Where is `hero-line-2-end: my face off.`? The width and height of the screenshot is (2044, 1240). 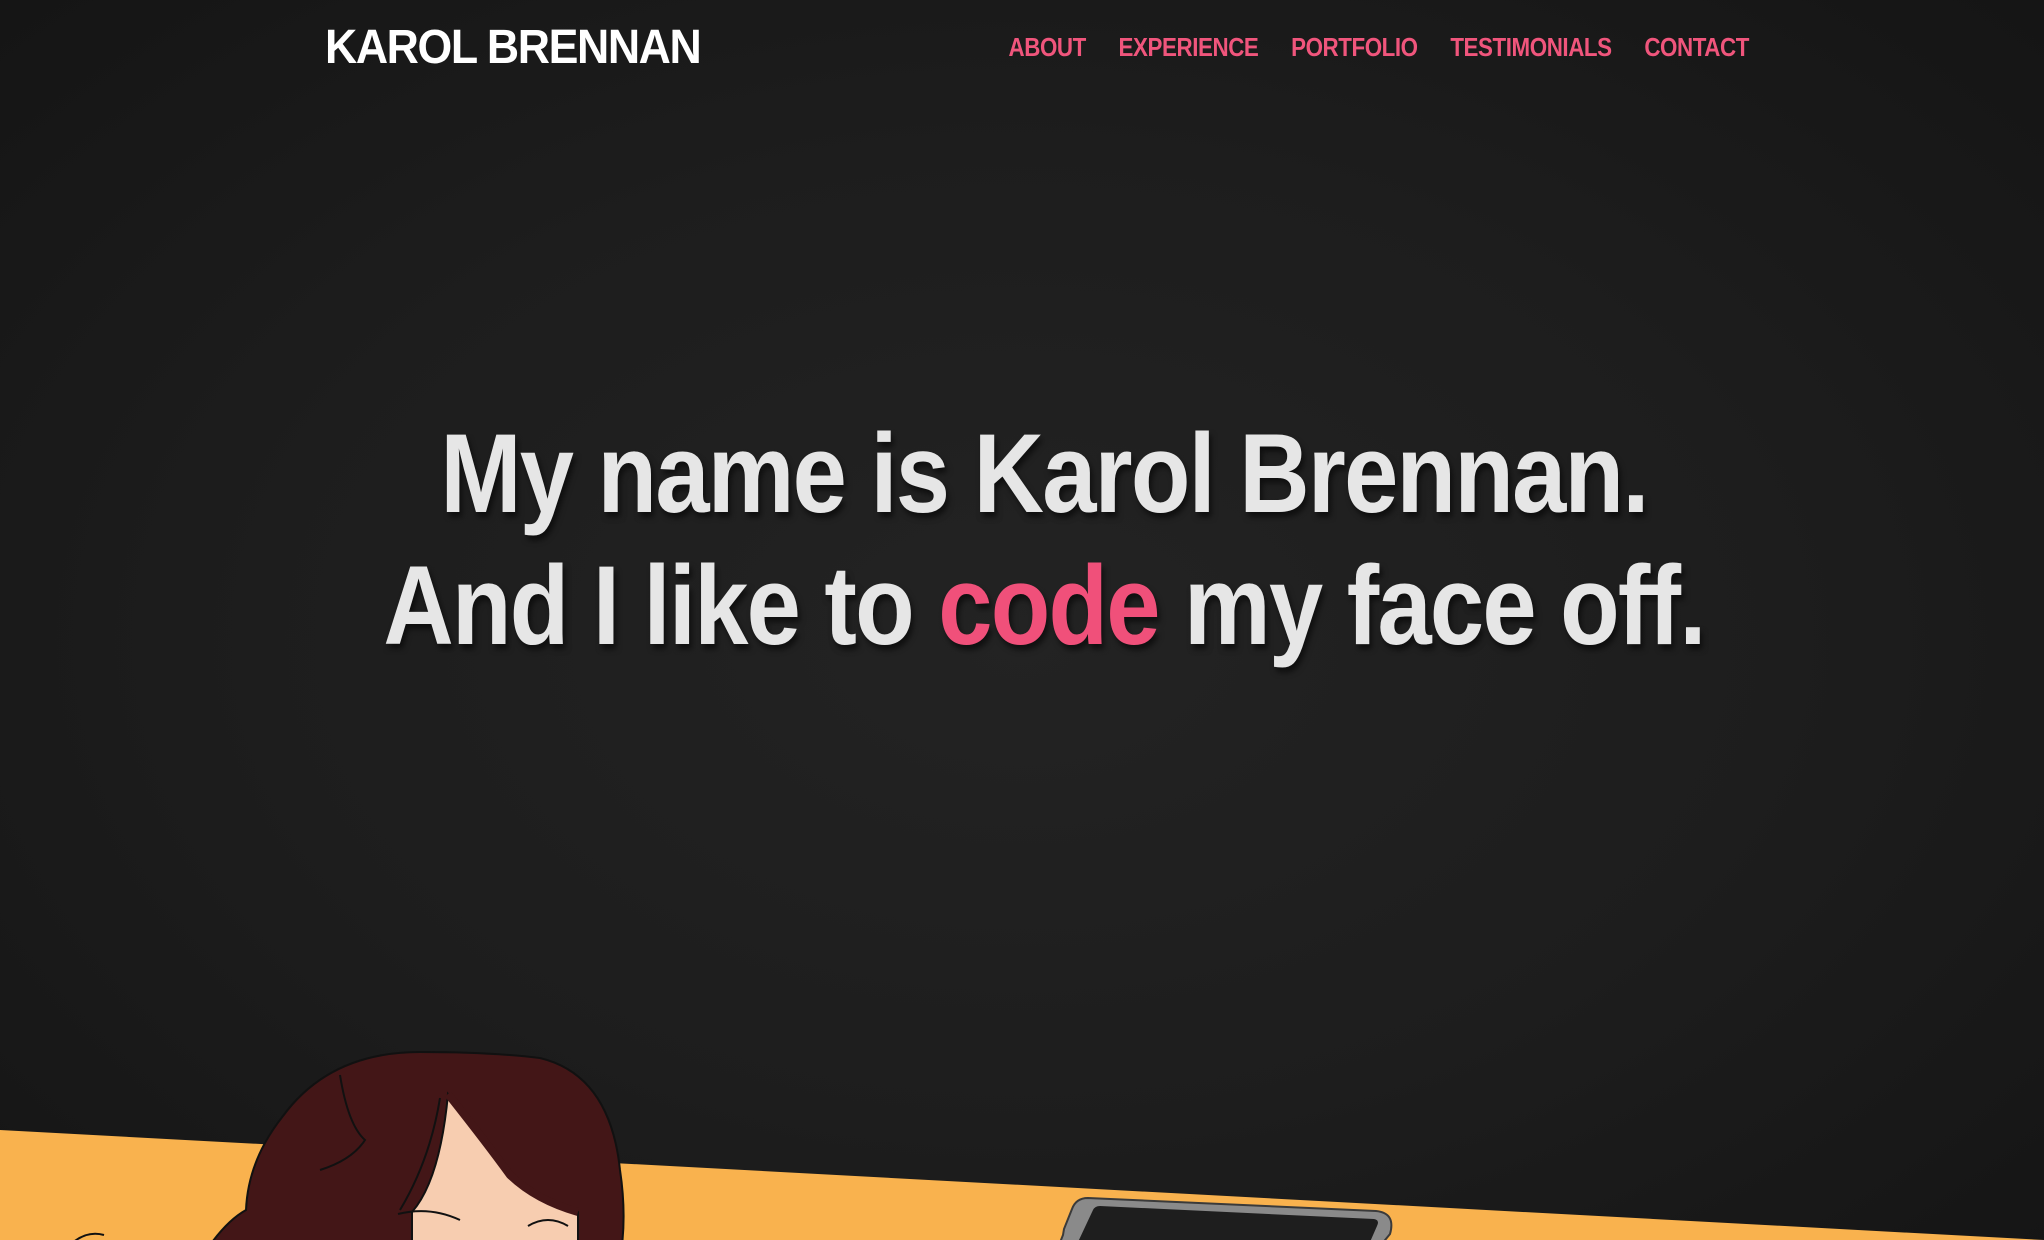
hero-line-2-end: my face off. is located at coordinates (1432, 605).